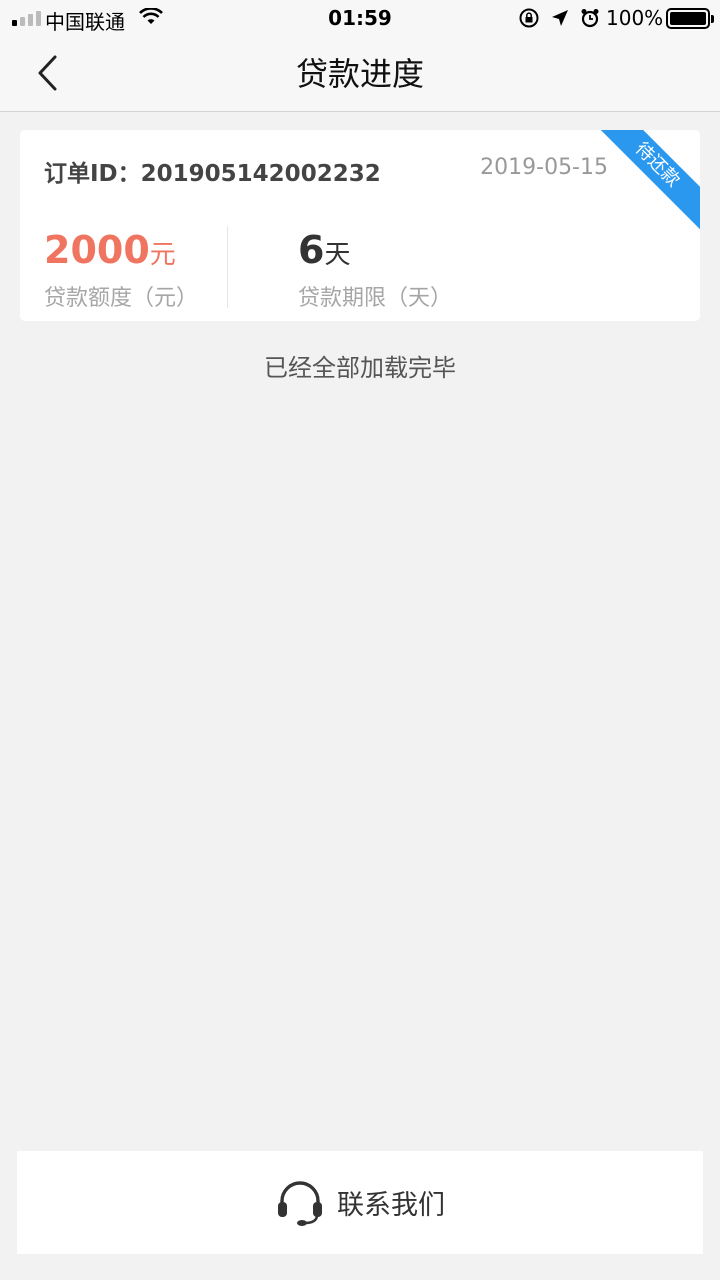 The width and height of the screenshot is (720, 1280). What do you see at coordinates (300, 1203) in the screenshot?
I see `headset-icon` at bounding box center [300, 1203].